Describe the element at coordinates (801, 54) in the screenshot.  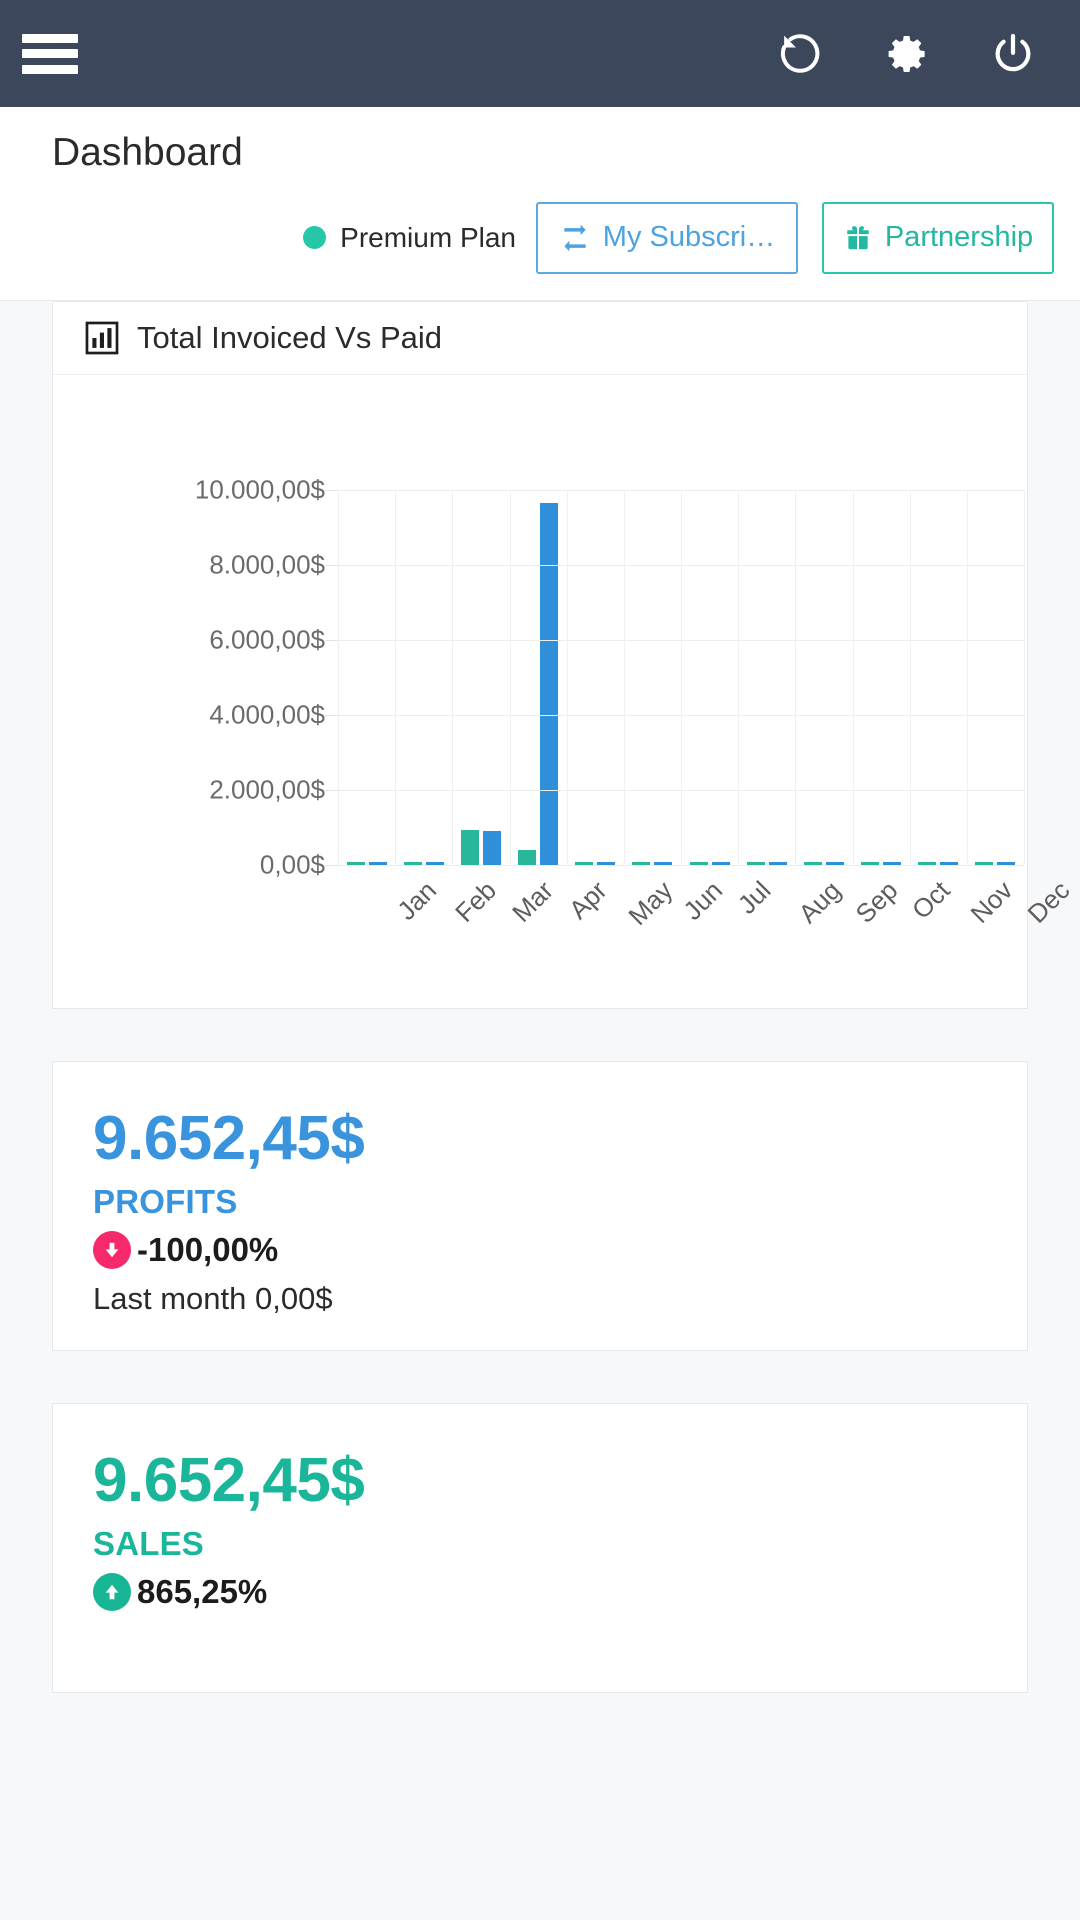
I see `refresh-icon` at that location.